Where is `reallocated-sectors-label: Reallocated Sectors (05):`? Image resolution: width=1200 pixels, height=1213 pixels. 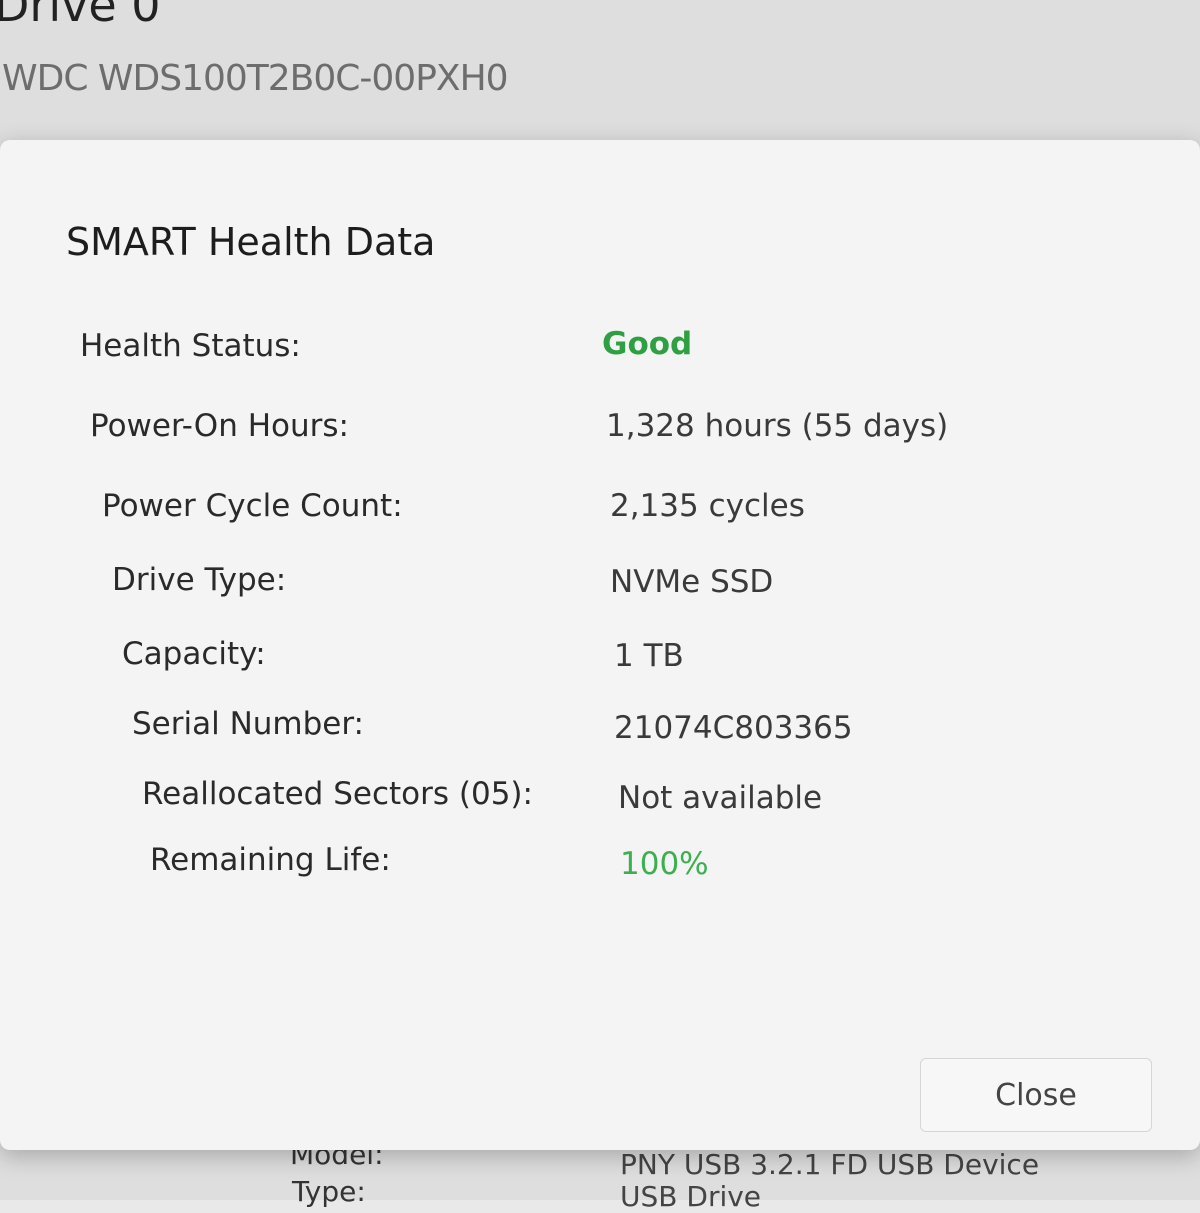 reallocated-sectors-label: Reallocated Sectors (05): is located at coordinates (337, 794).